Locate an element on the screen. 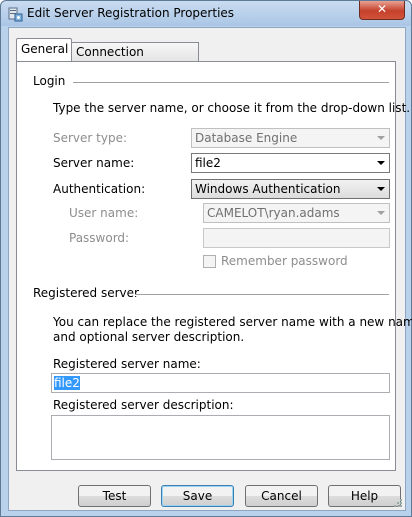  server-name-label: Server name: is located at coordinates (94, 163).